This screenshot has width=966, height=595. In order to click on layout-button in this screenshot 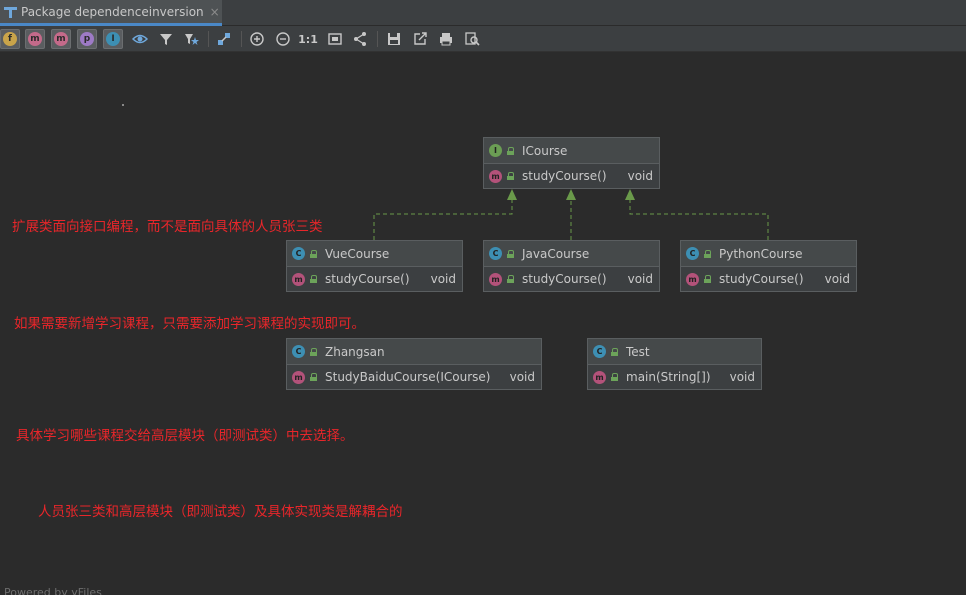, I will do `click(224, 39)`.